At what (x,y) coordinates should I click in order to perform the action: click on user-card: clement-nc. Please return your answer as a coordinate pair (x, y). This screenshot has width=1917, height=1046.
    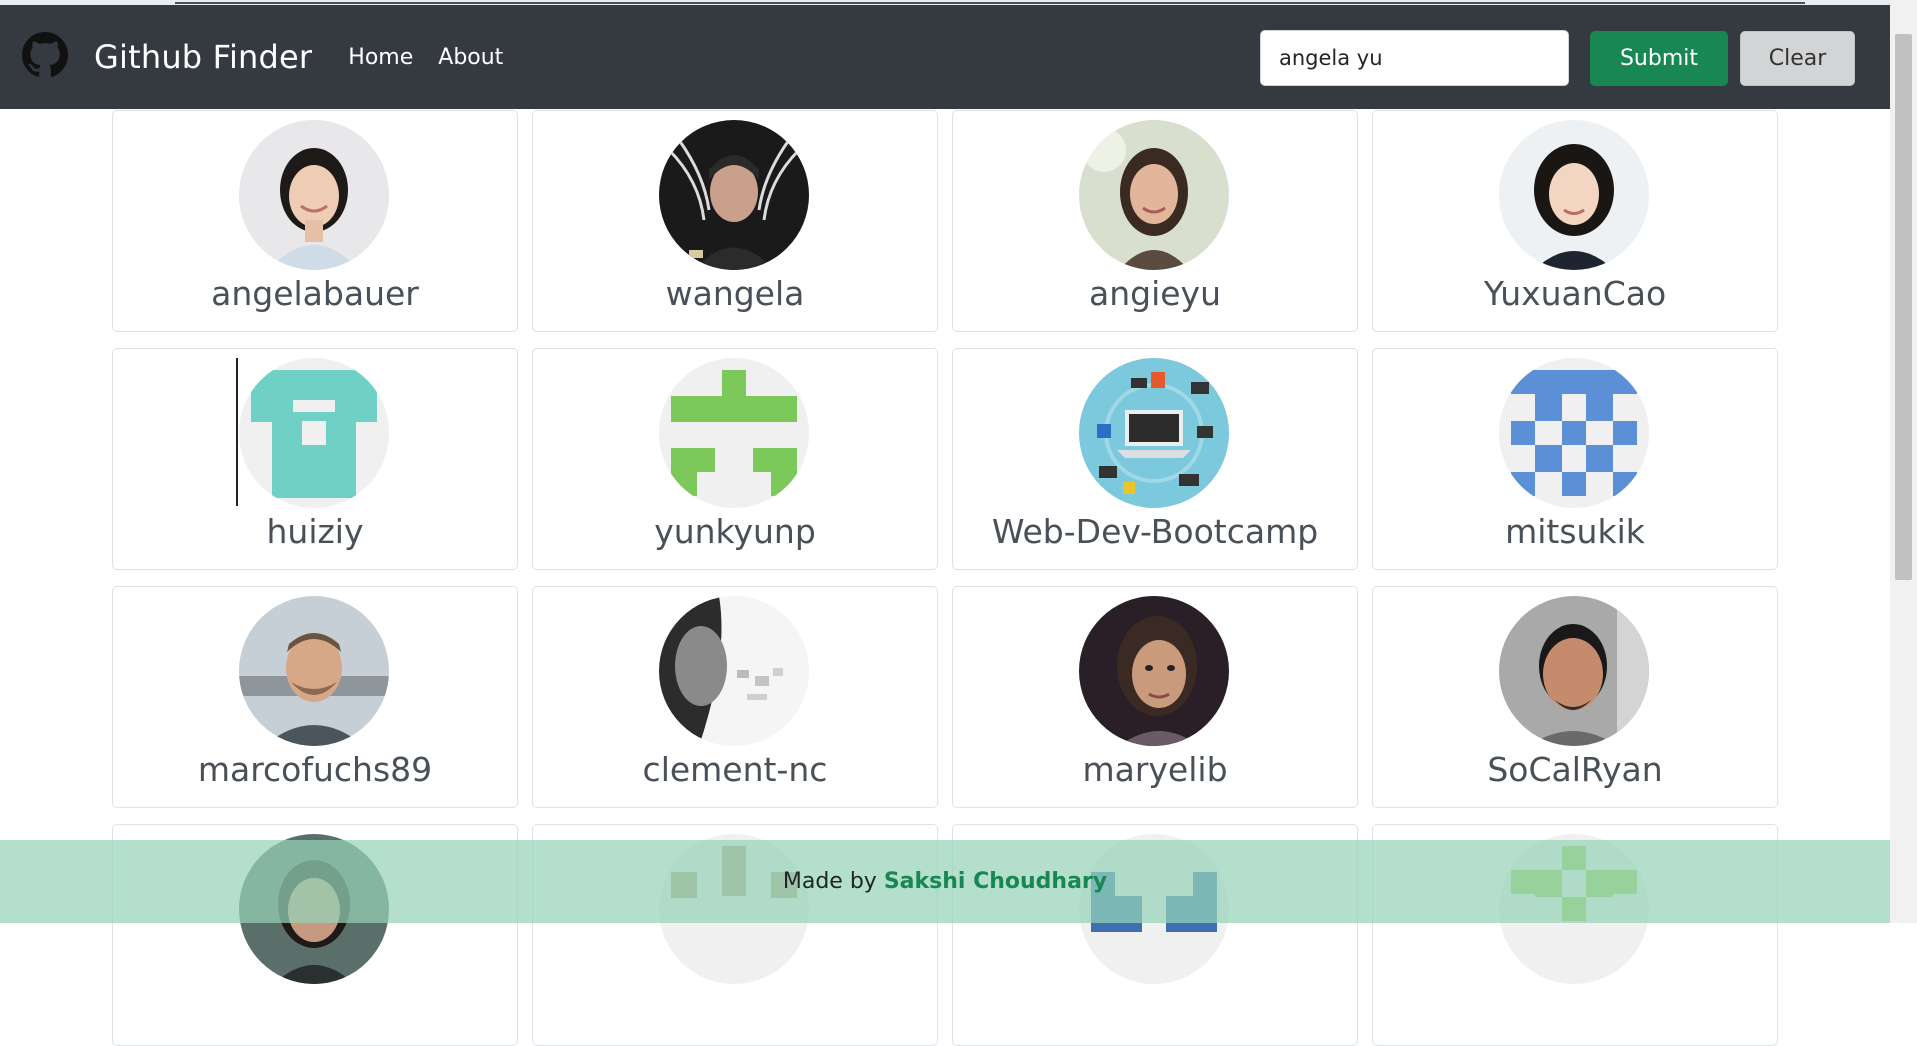
    Looking at the image, I should click on (735, 697).